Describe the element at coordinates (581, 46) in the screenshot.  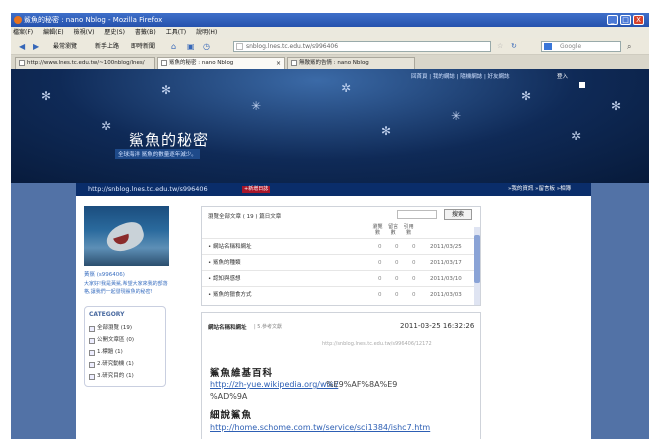
I see `search-input: Google` at that location.